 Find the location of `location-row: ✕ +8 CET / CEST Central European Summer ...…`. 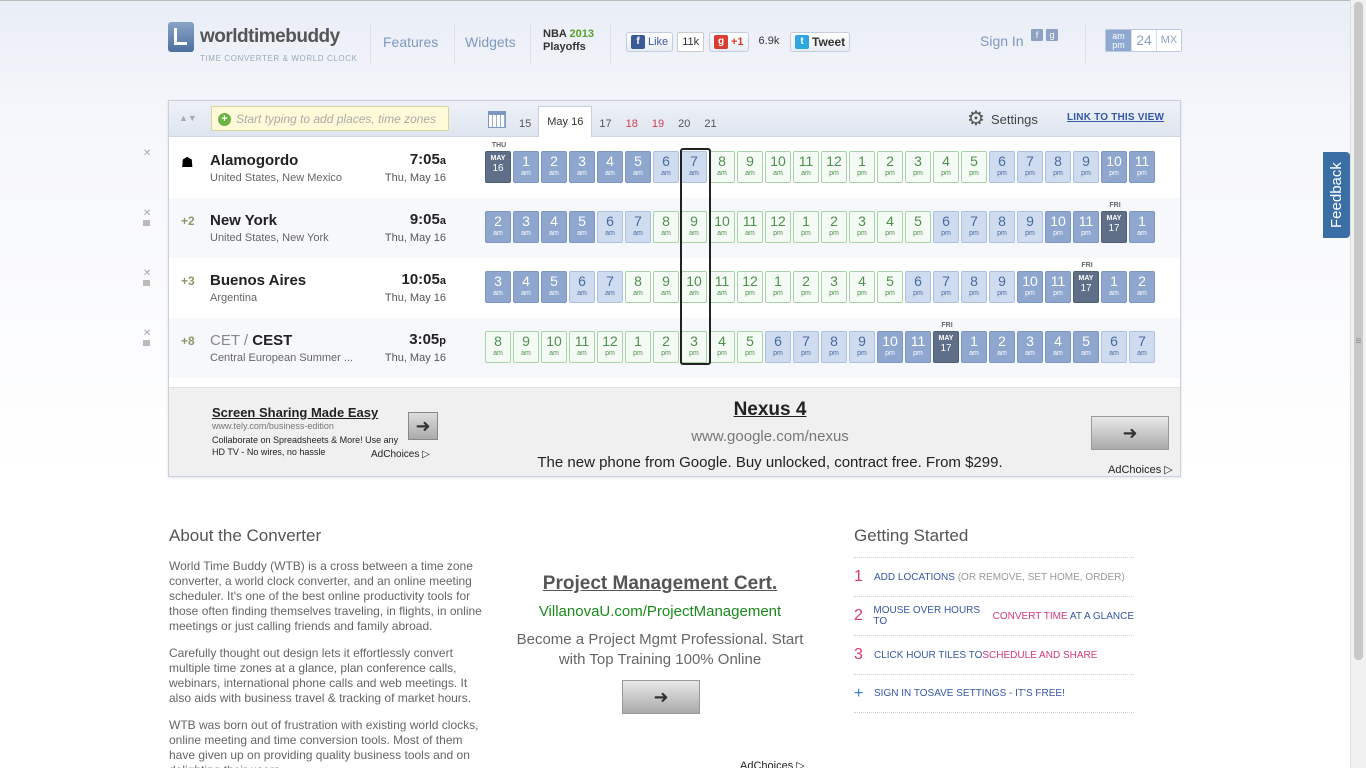

location-row: ✕ +8 CET / CEST Central European Summer ...… is located at coordinates (661, 348).